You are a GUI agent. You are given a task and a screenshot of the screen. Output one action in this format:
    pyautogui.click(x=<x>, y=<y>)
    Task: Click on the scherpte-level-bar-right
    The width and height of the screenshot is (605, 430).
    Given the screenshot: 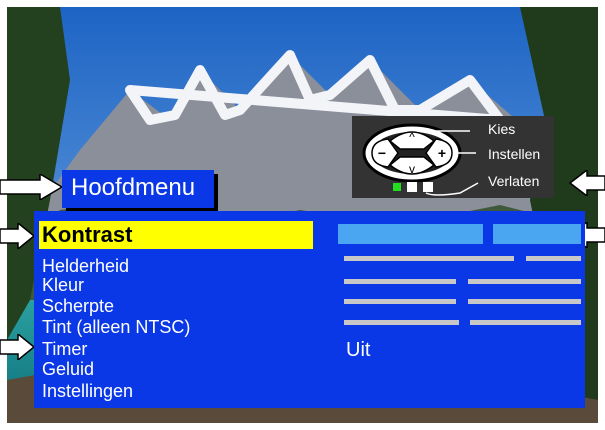 What is the action you would take?
    pyautogui.click(x=524, y=301)
    